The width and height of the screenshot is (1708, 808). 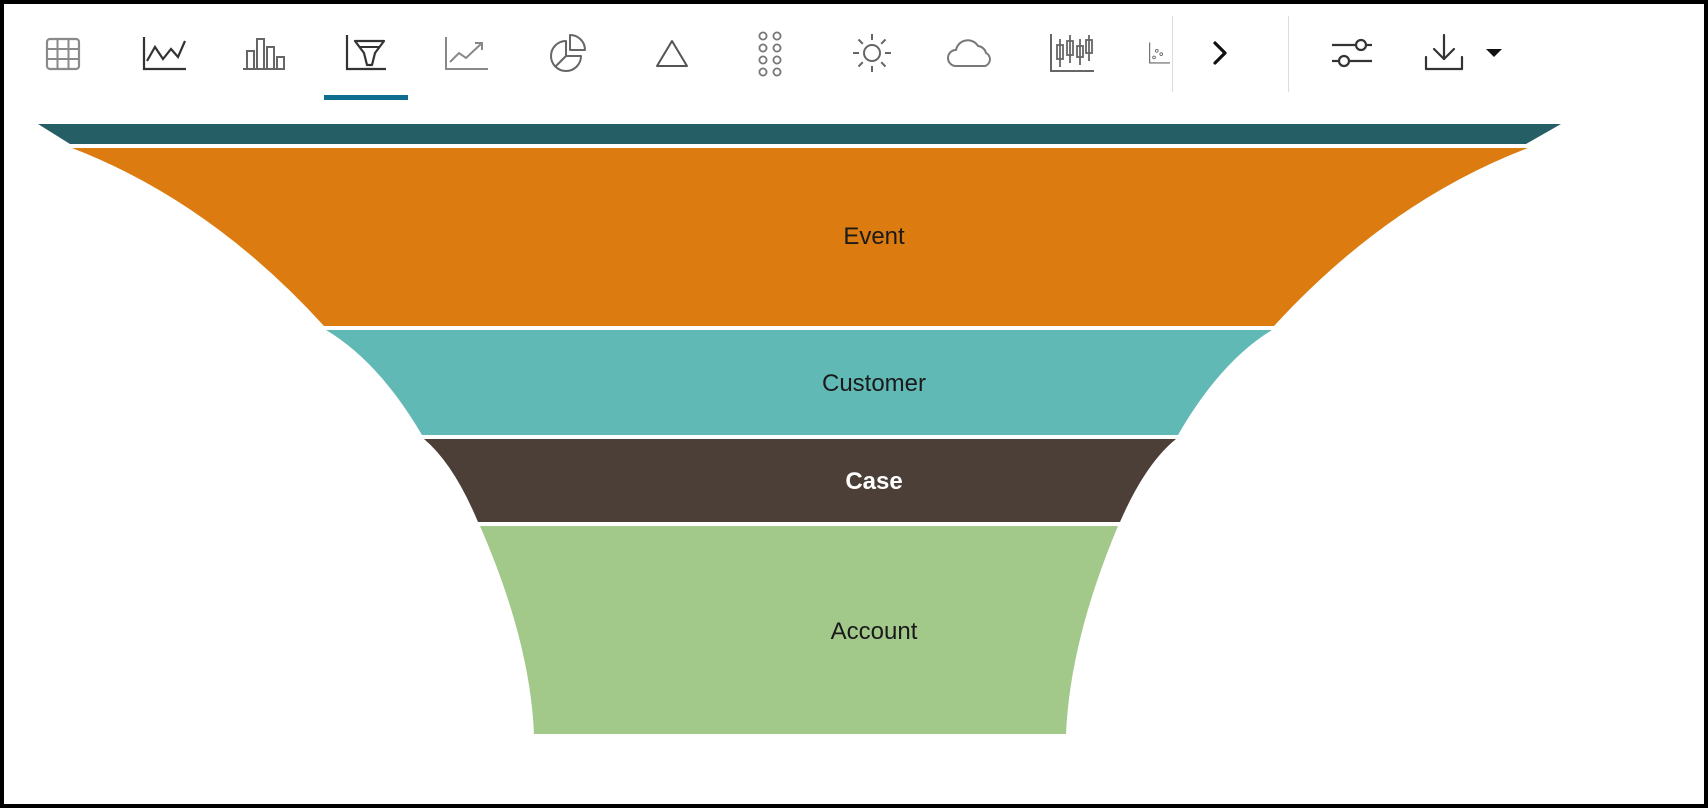 I want to click on funnel-label-event: Event, so click(x=874, y=236).